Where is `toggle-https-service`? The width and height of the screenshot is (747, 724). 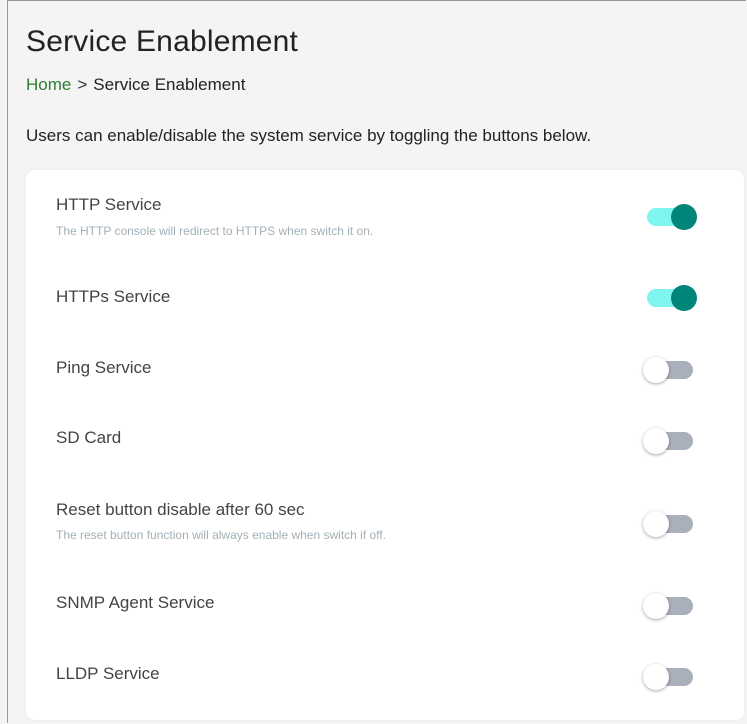
toggle-https-service is located at coordinates (671, 297).